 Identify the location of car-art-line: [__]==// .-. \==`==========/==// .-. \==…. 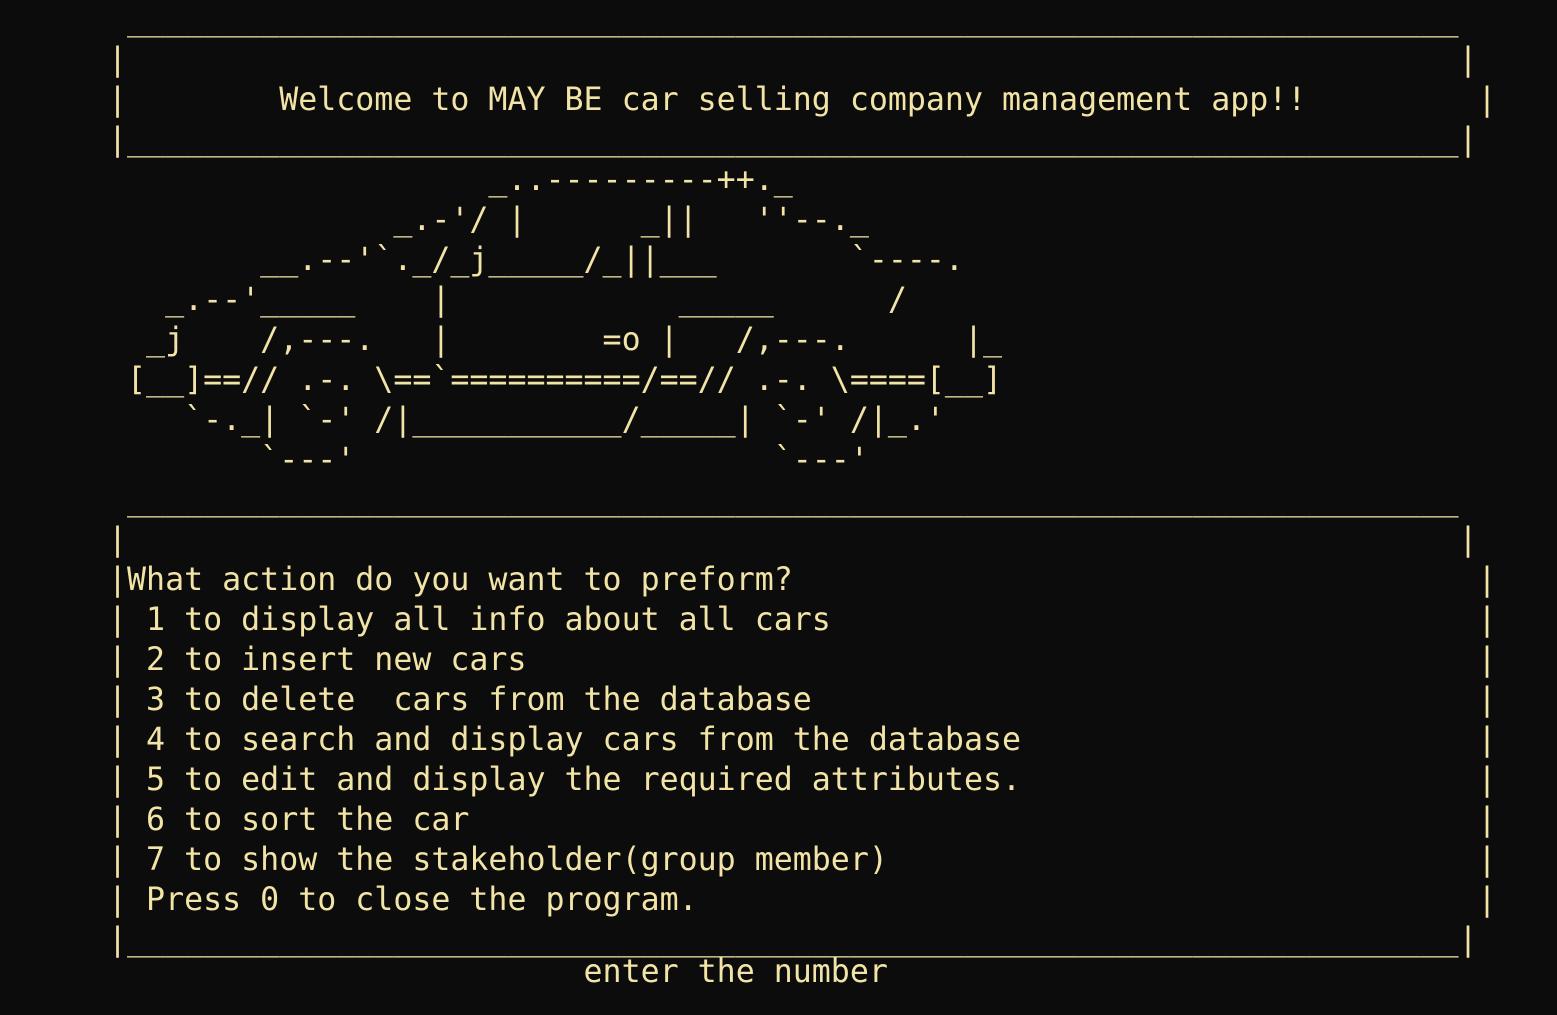
(555, 380).